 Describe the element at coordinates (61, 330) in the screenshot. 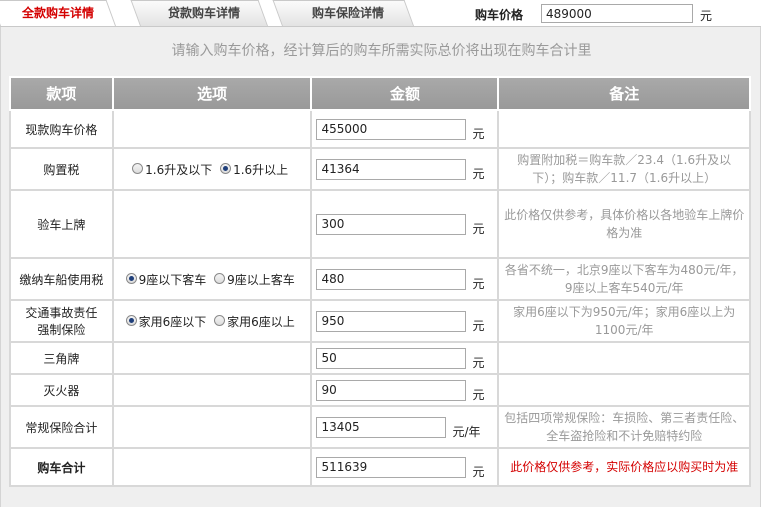

I see `row-name-line2: 强制保险` at that location.